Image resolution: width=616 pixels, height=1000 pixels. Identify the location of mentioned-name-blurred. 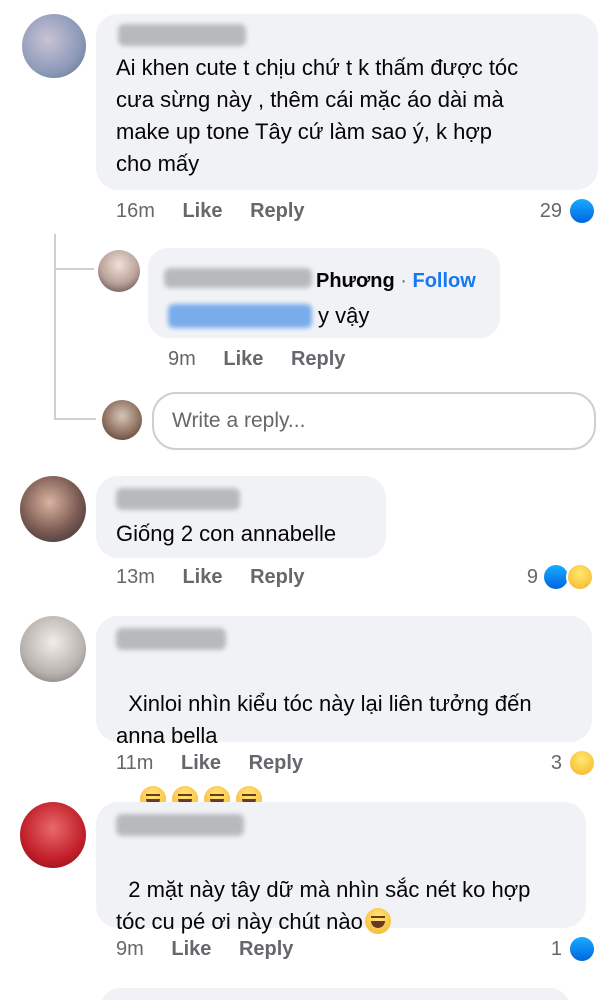
(240, 316).